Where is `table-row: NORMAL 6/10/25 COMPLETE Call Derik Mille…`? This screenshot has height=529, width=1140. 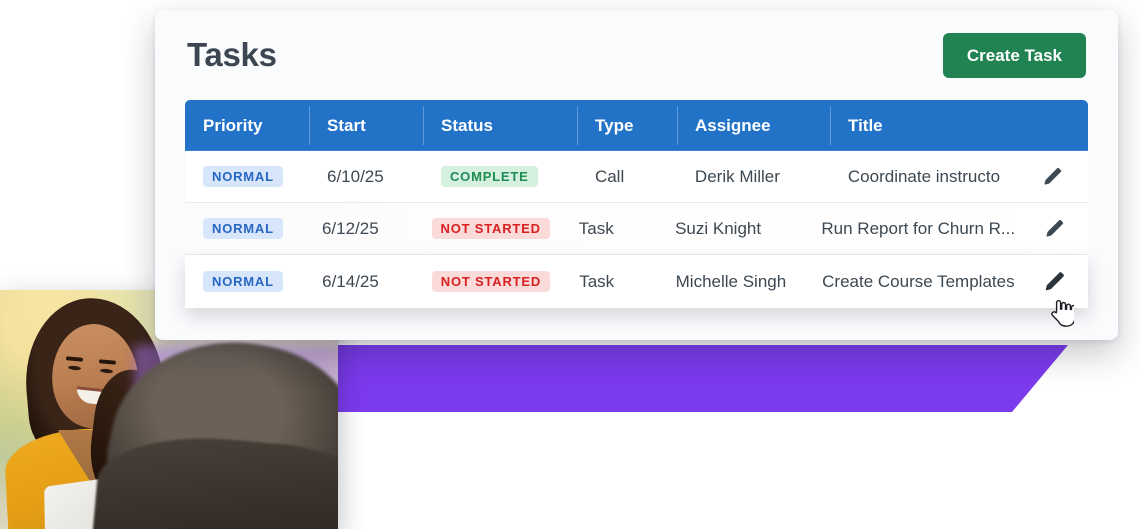
table-row: NORMAL 6/10/25 COMPLETE Call Derik Mille… is located at coordinates (636, 177).